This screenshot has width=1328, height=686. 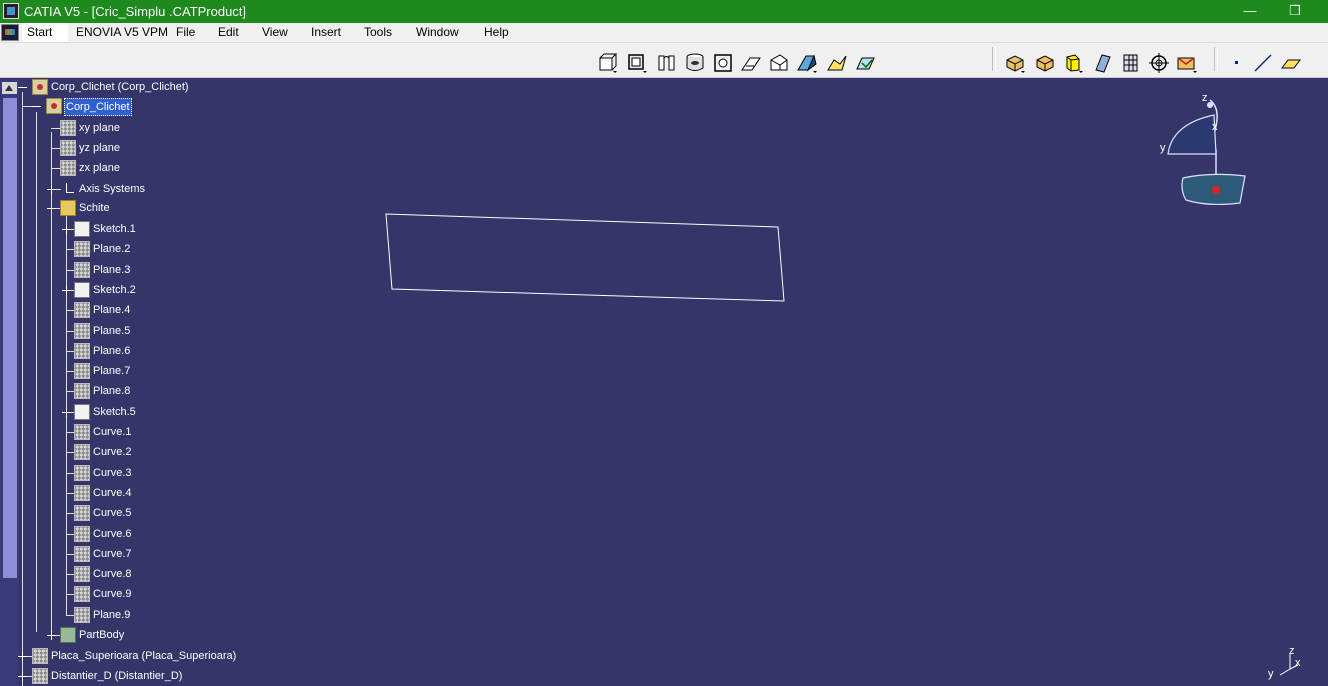 What do you see at coordinates (99, 128) in the screenshot?
I see `tree-node-xy-plane-label: xy plane` at bounding box center [99, 128].